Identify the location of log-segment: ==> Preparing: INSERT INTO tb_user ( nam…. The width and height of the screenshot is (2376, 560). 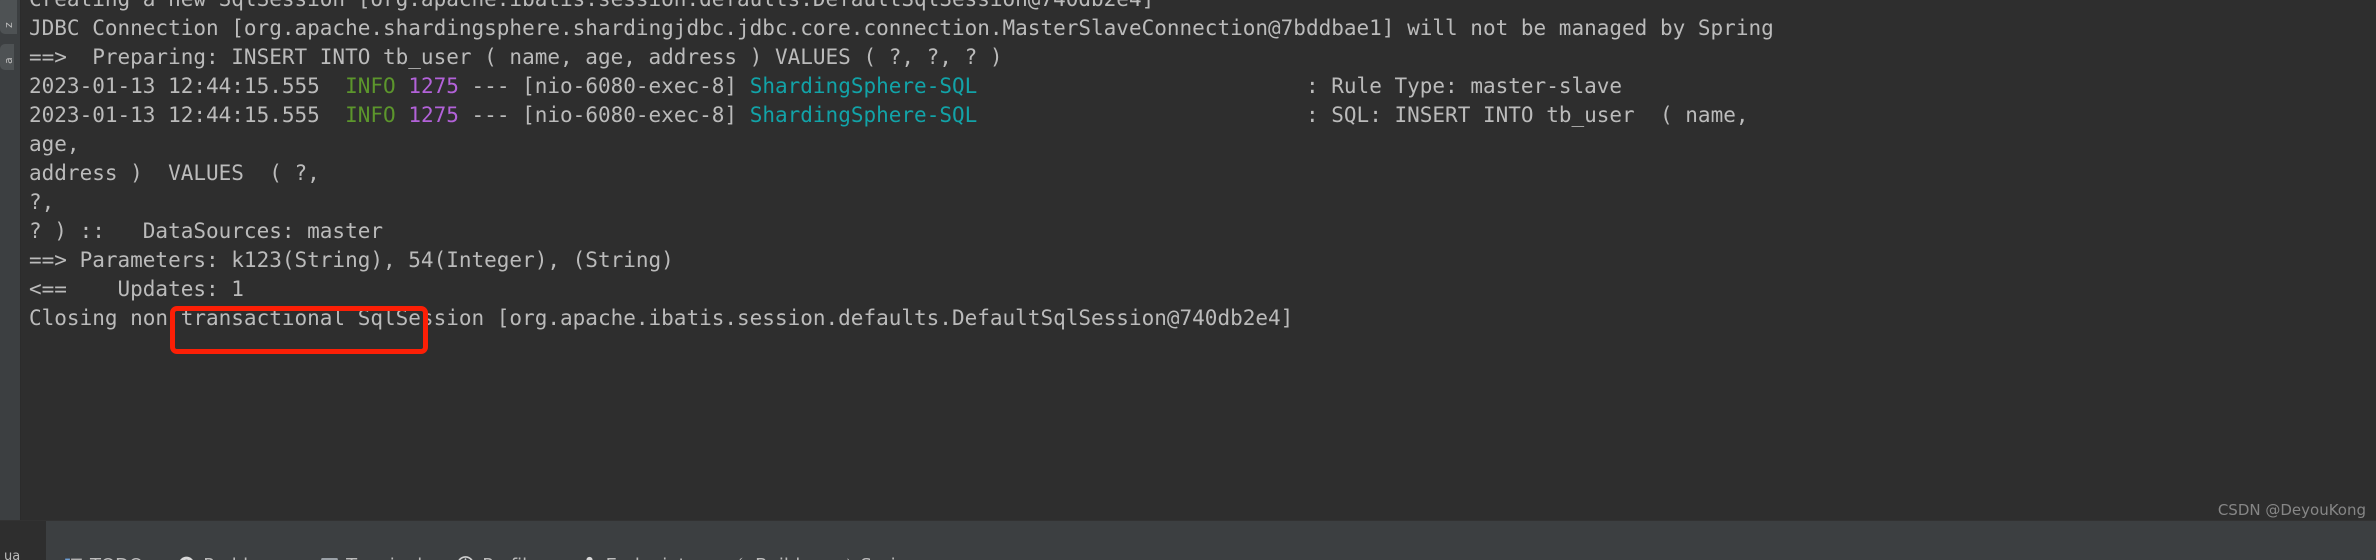
(516, 57).